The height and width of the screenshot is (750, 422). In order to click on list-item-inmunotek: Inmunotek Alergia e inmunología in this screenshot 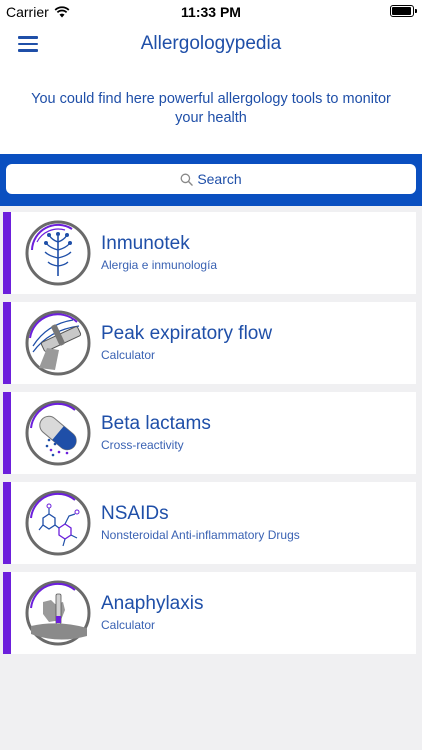, I will do `click(209, 253)`.